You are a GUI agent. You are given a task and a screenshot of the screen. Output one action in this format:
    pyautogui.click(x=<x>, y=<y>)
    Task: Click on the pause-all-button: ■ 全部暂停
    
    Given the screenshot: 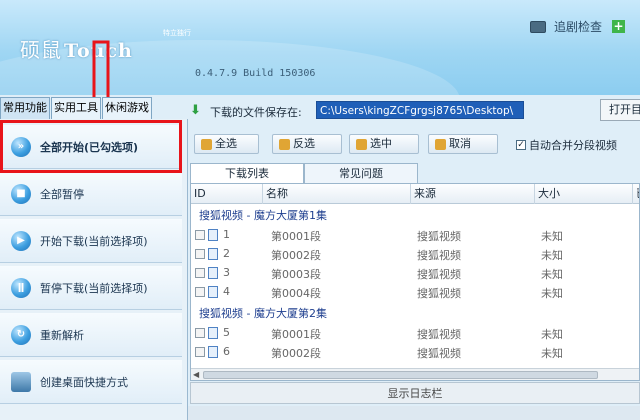 What is the action you would take?
    pyautogui.click(x=91, y=194)
    